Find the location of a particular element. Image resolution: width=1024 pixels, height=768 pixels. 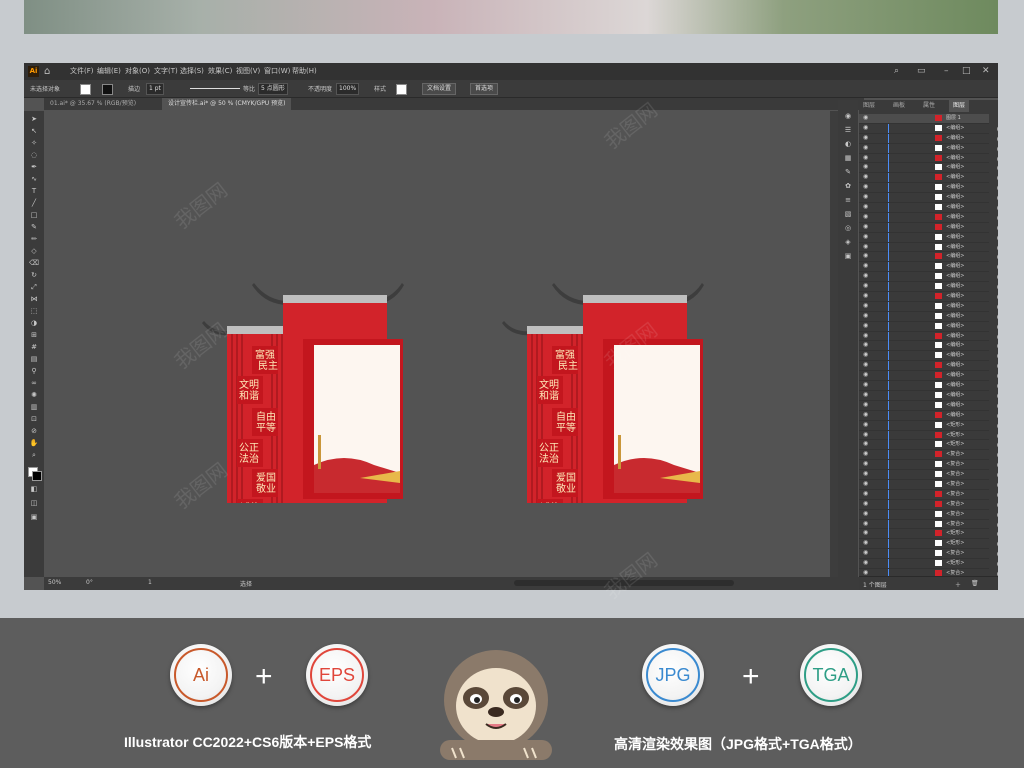

menu-effect: 效果(C) is located at coordinates (220, 71).